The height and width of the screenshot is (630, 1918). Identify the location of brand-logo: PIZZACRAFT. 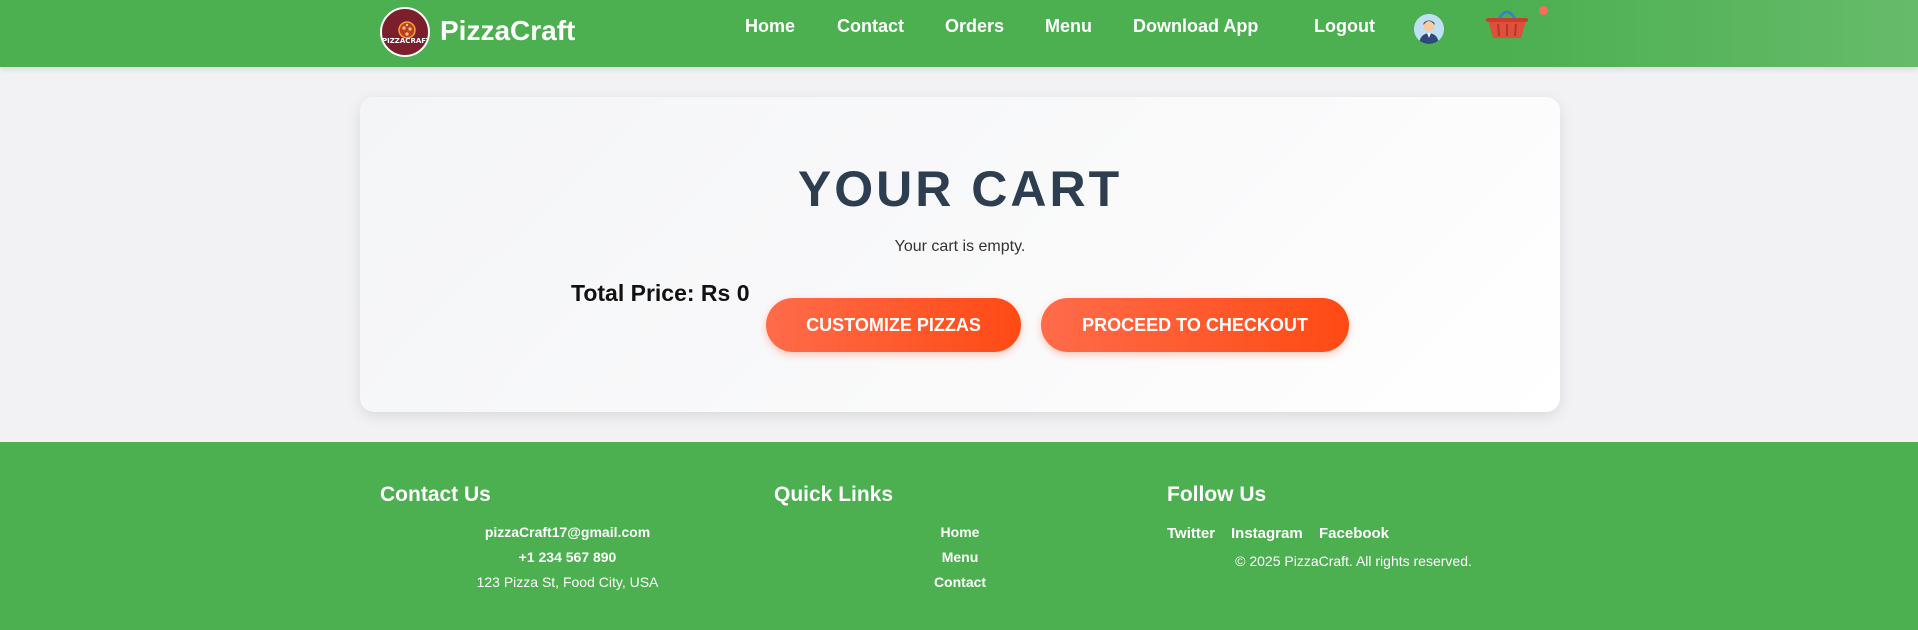
(405, 32).